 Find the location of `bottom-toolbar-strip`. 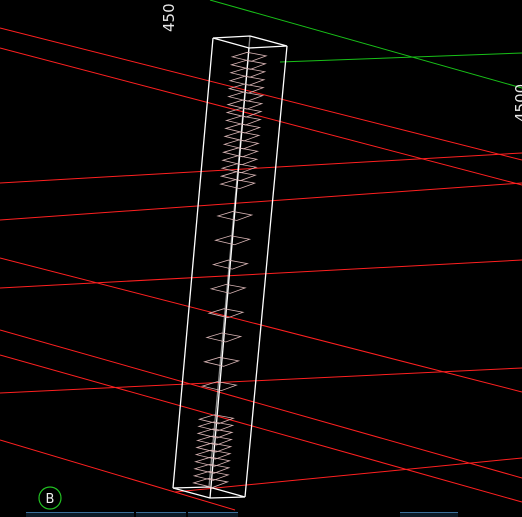

bottom-toolbar-strip is located at coordinates (261, 514).